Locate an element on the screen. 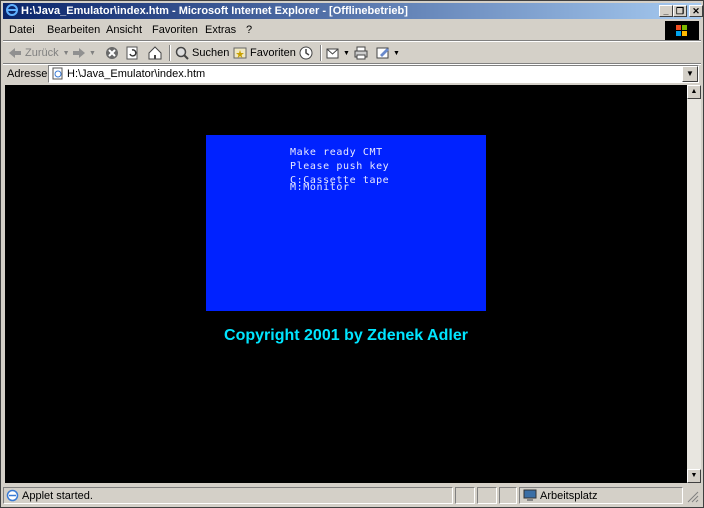 The image size is (704, 508). security-zone: Arbeitsplatz is located at coordinates (601, 495).